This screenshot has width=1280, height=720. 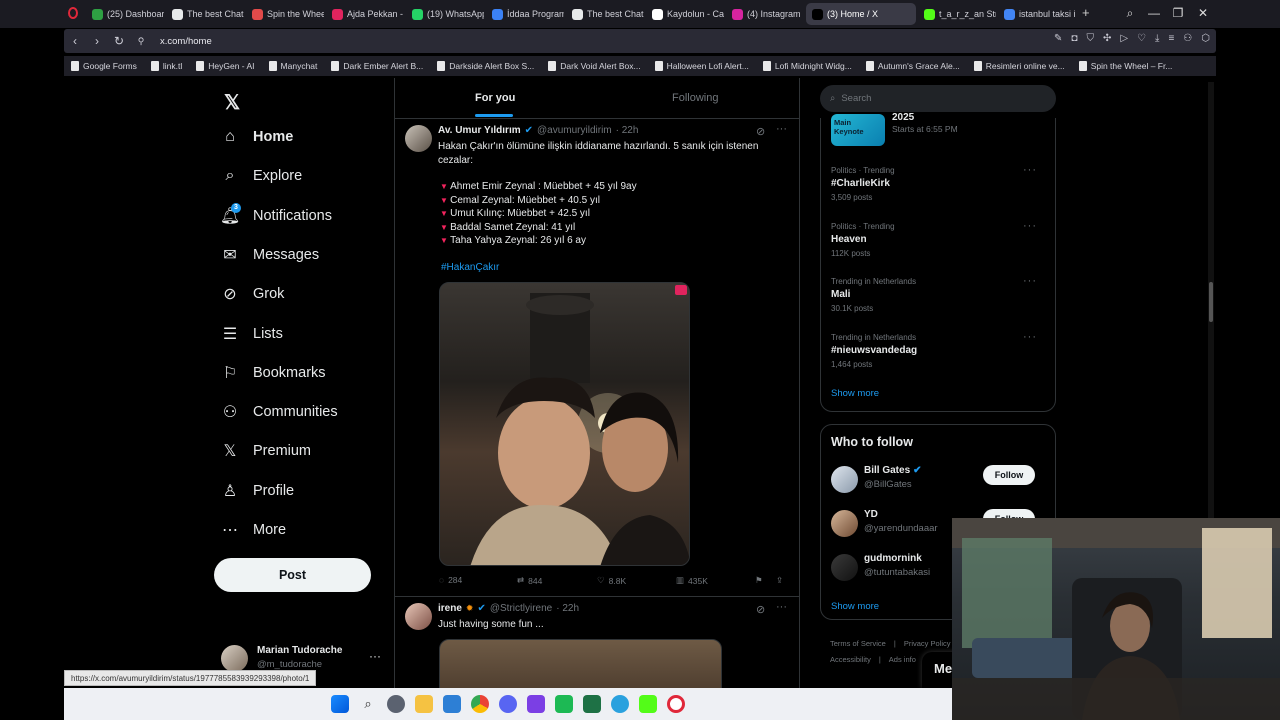 I want to click on browser-tab: (25) Dashboard /, so click(x=125, y=14).